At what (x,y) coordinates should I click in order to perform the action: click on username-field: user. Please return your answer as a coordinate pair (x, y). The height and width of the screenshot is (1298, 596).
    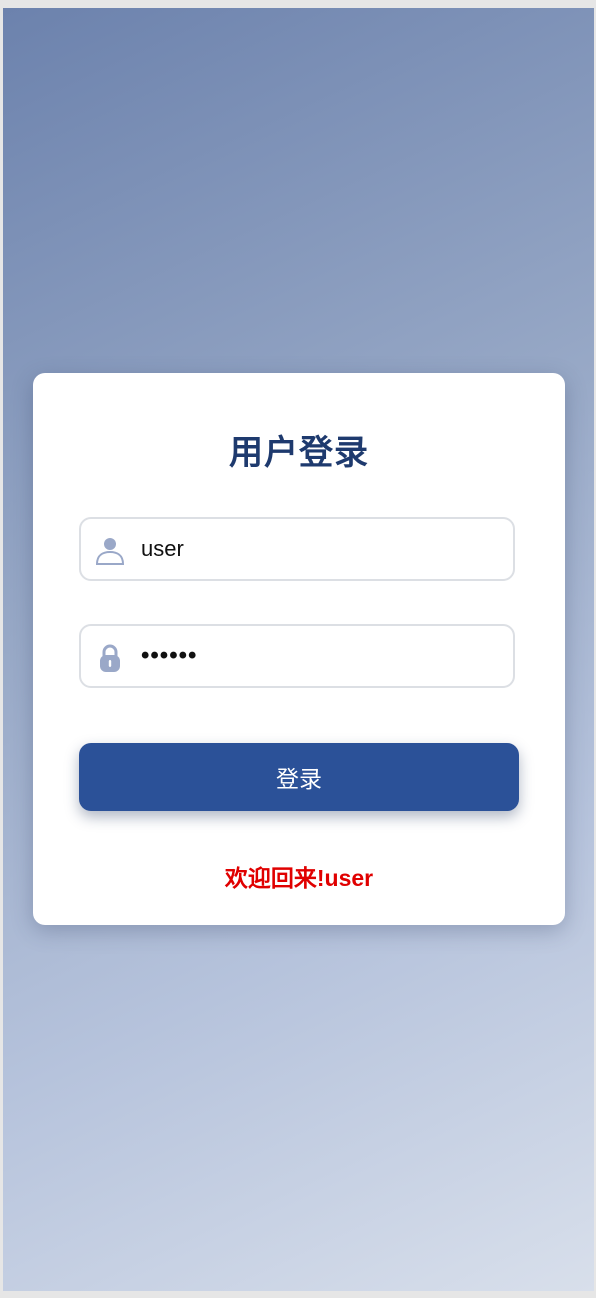
    Looking at the image, I should click on (297, 549).